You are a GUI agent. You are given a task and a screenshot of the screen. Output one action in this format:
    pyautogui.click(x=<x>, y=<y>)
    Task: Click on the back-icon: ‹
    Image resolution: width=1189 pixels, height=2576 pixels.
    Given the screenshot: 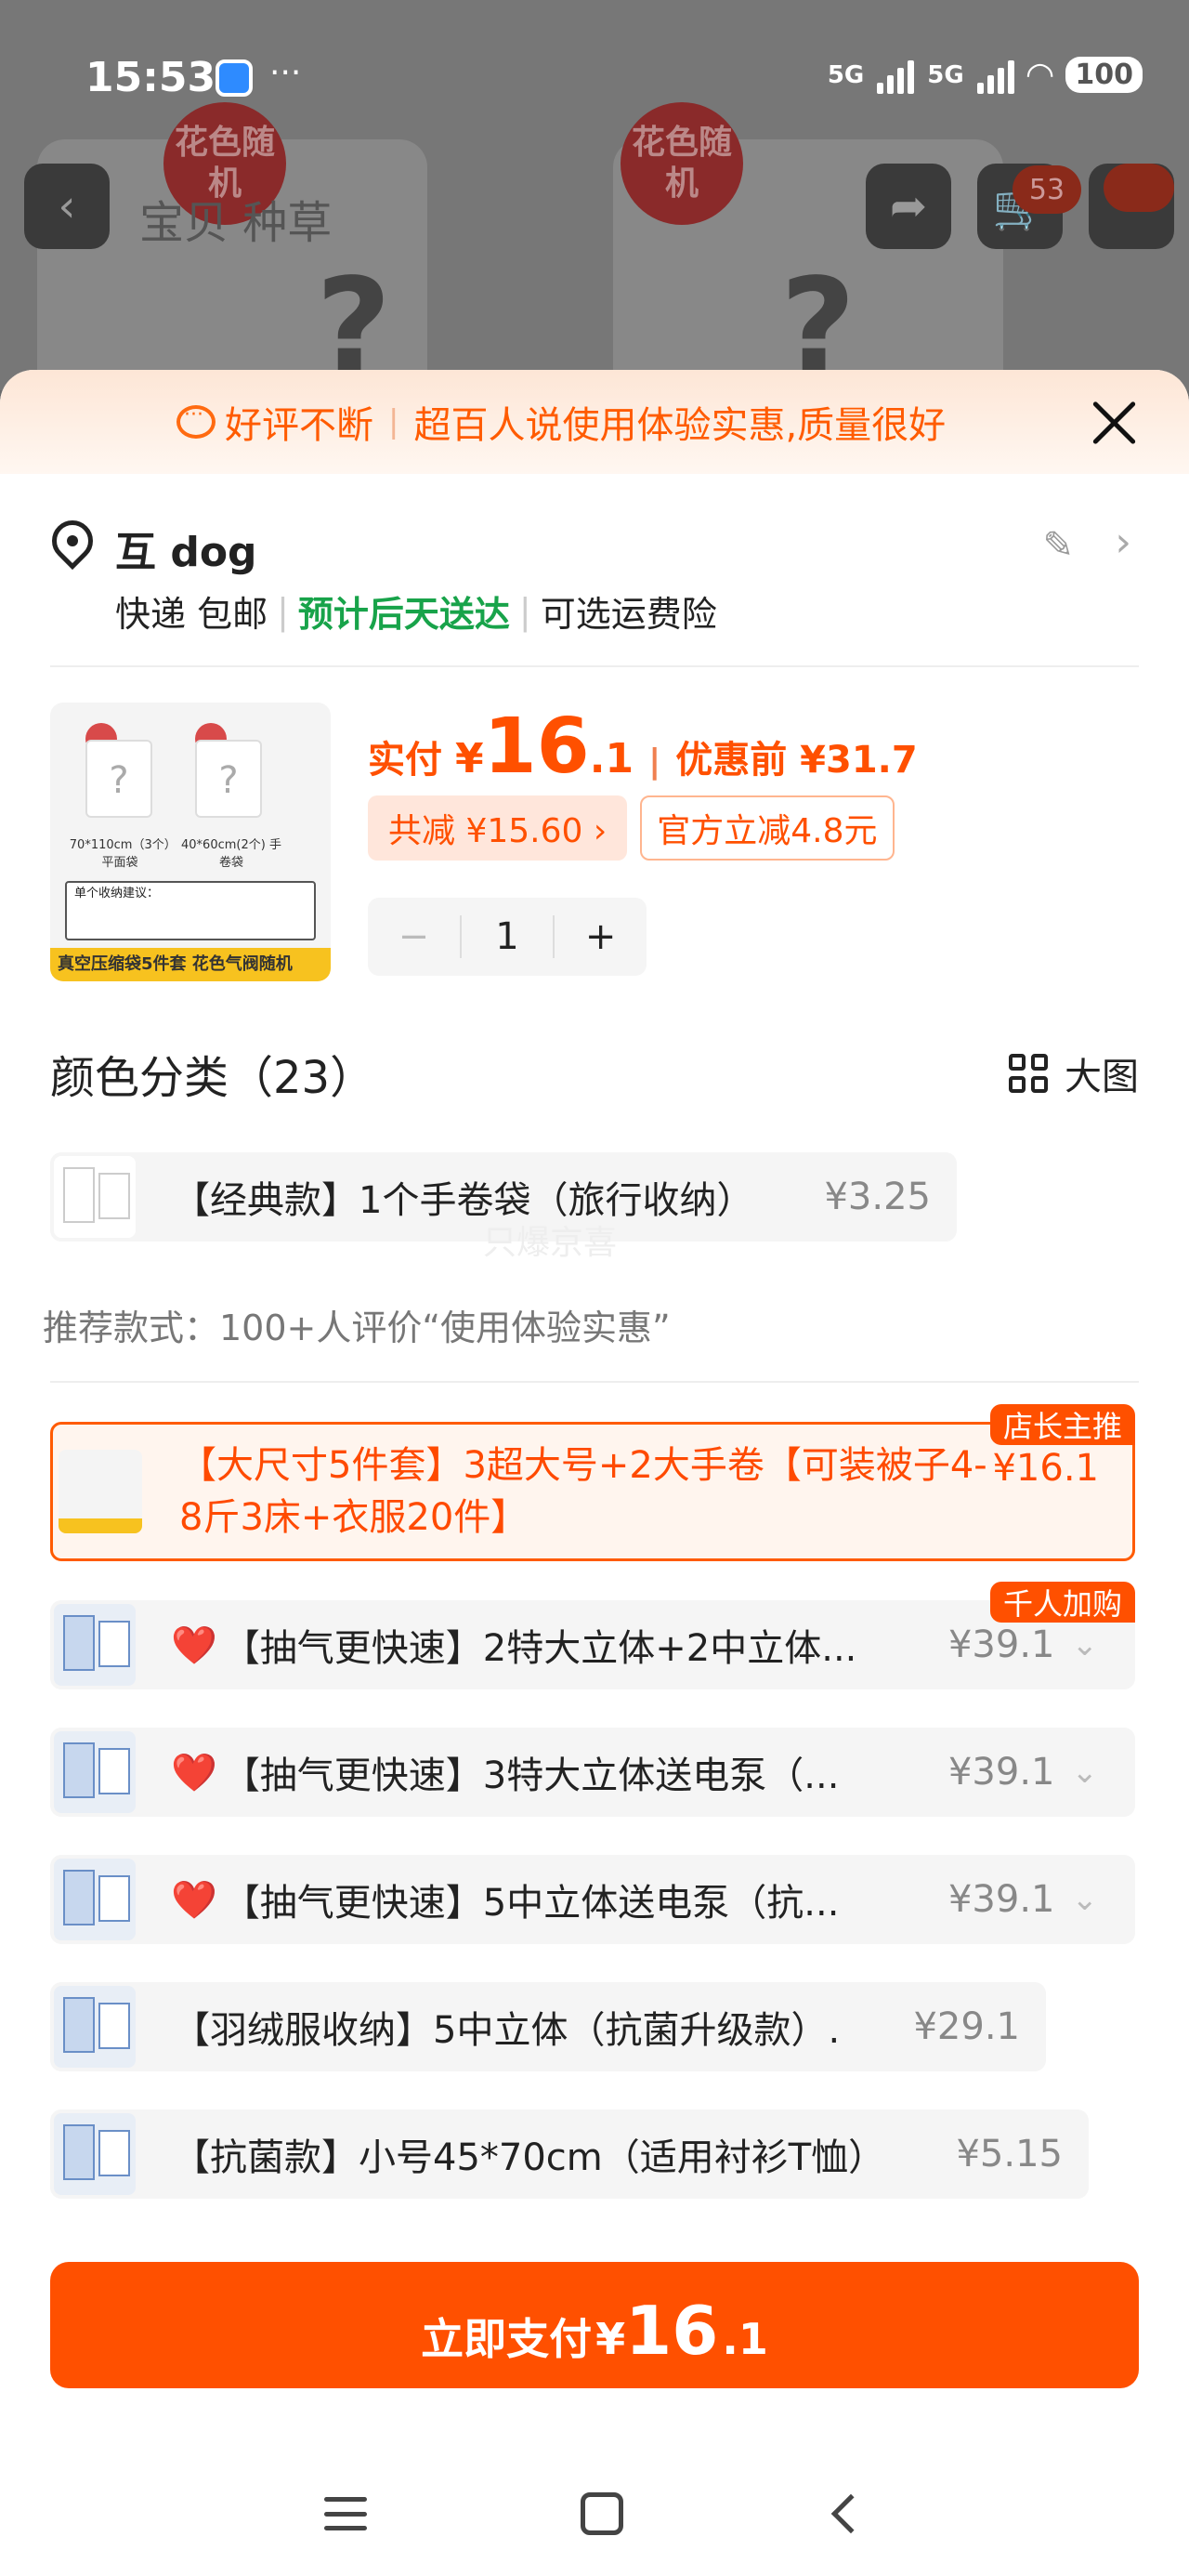 What is the action you would take?
    pyautogui.click(x=67, y=206)
    